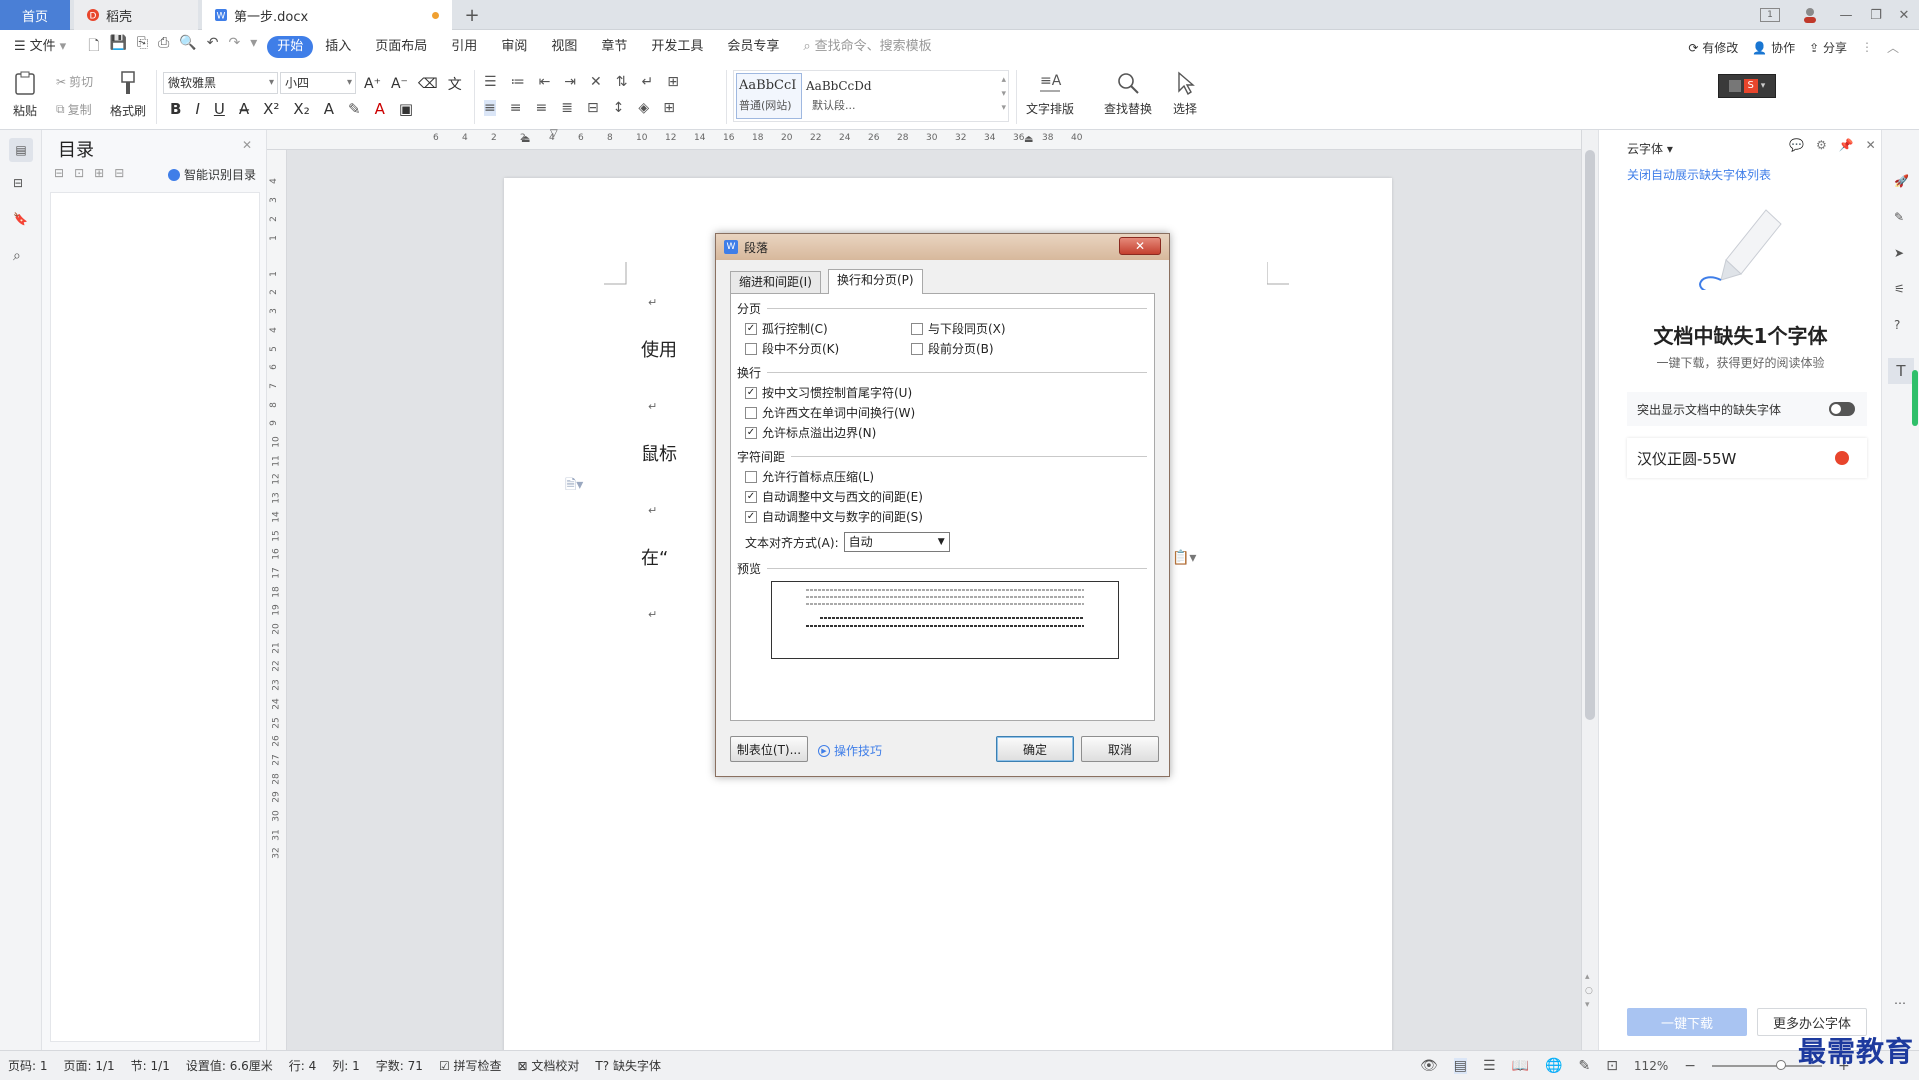 This screenshot has width=1919, height=1080. Describe the element at coordinates (220, 83) in the screenshot. I see `font-name-select: 微软雅黑` at that location.